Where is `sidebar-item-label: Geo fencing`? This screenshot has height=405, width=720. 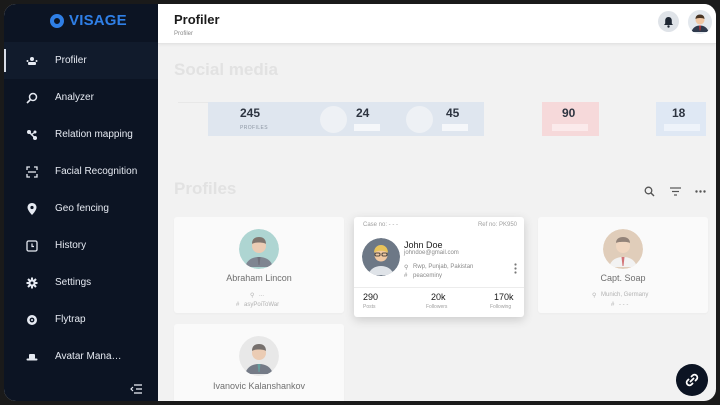 sidebar-item-label: Geo fencing is located at coordinates (82, 208).